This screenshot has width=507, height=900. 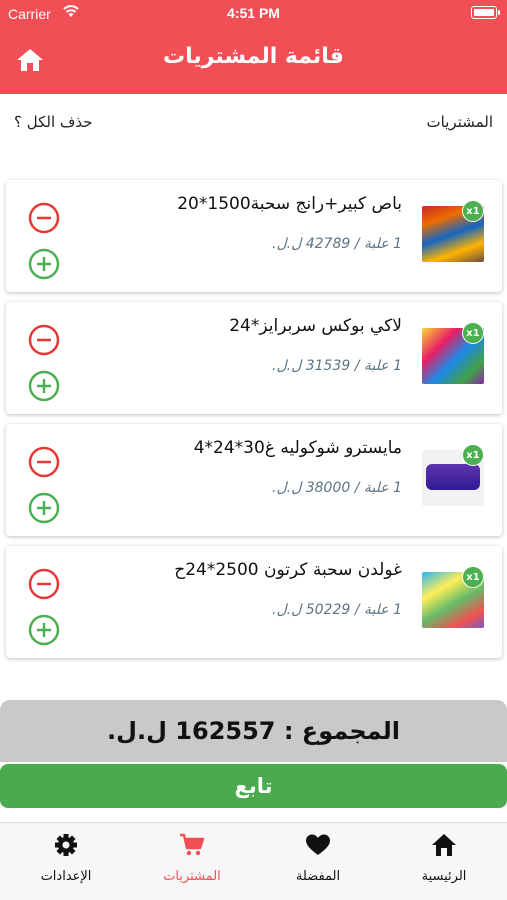 What do you see at coordinates (288, 570) in the screenshot?
I see `product-name: غولدن سحبة كرتون 2500*24ح` at bounding box center [288, 570].